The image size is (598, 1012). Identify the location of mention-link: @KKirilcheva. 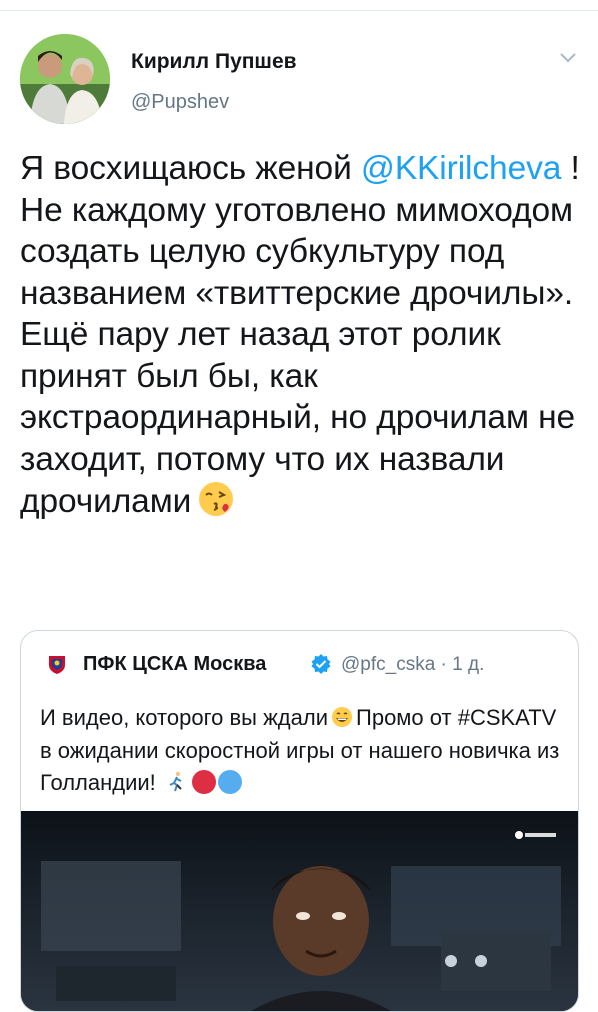
(461, 168).